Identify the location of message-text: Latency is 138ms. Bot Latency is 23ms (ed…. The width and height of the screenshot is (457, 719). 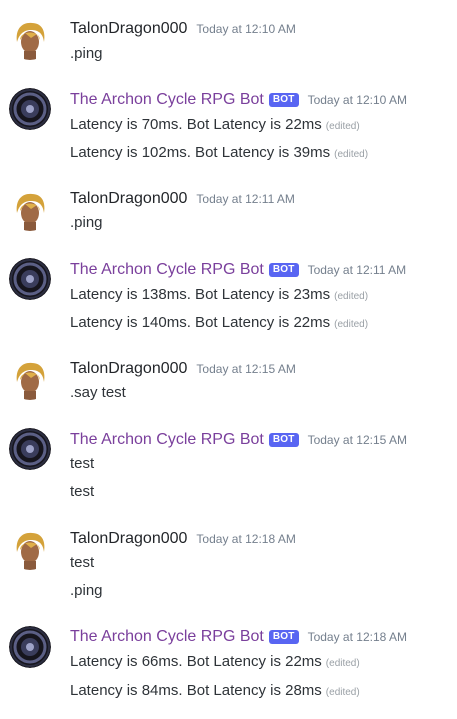
(219, 296).